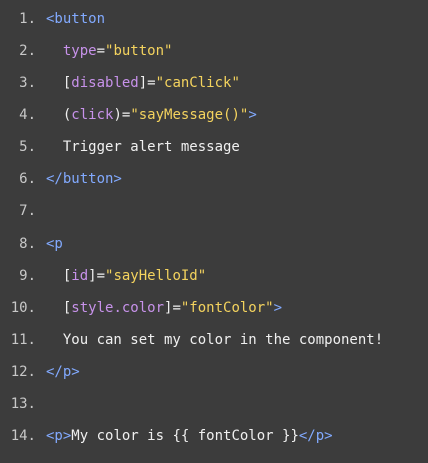  Describe the element at coordinates (27, 243) in the screenshot. I see `line-number: 8.` at that location.